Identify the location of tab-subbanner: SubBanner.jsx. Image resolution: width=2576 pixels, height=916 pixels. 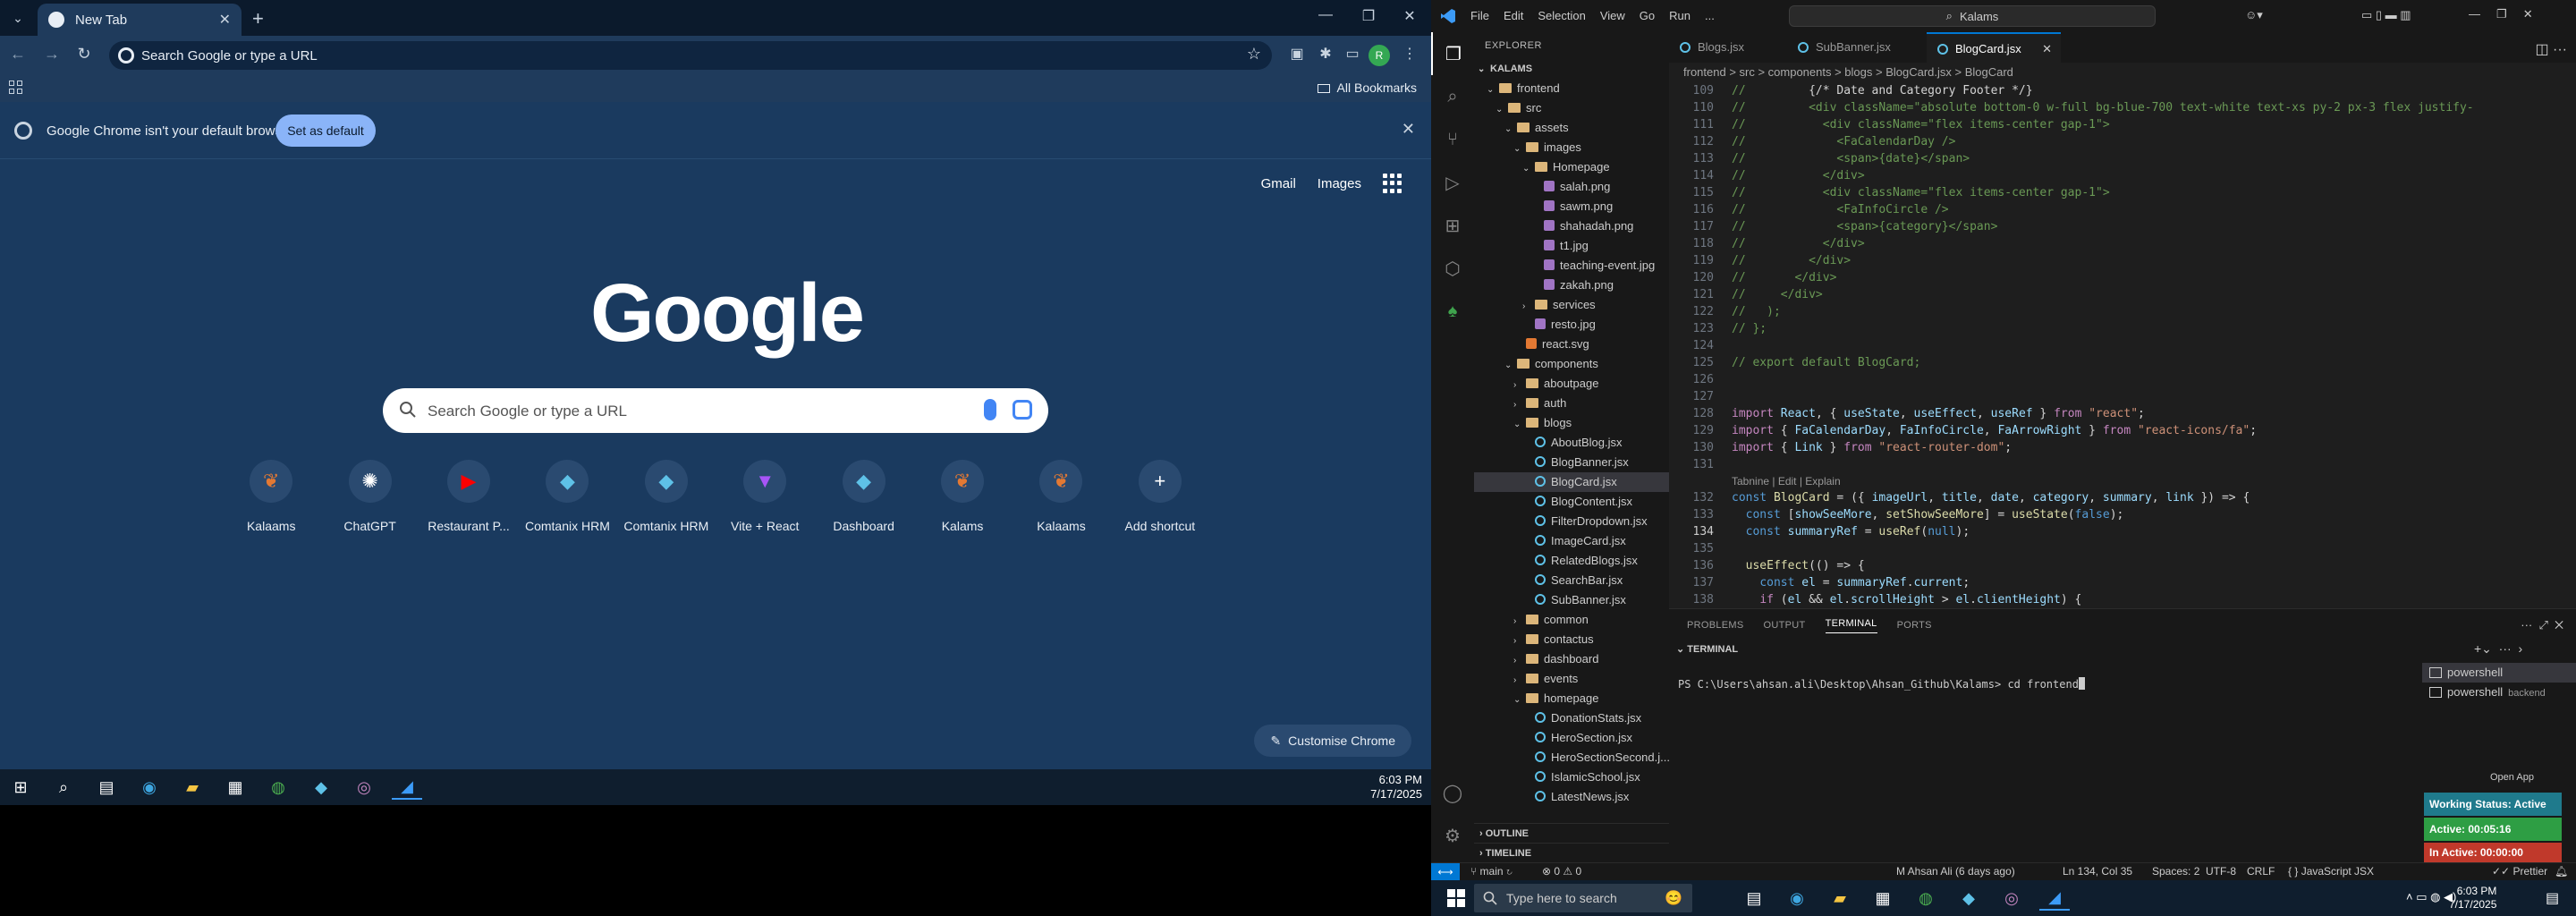
(1857, 47).